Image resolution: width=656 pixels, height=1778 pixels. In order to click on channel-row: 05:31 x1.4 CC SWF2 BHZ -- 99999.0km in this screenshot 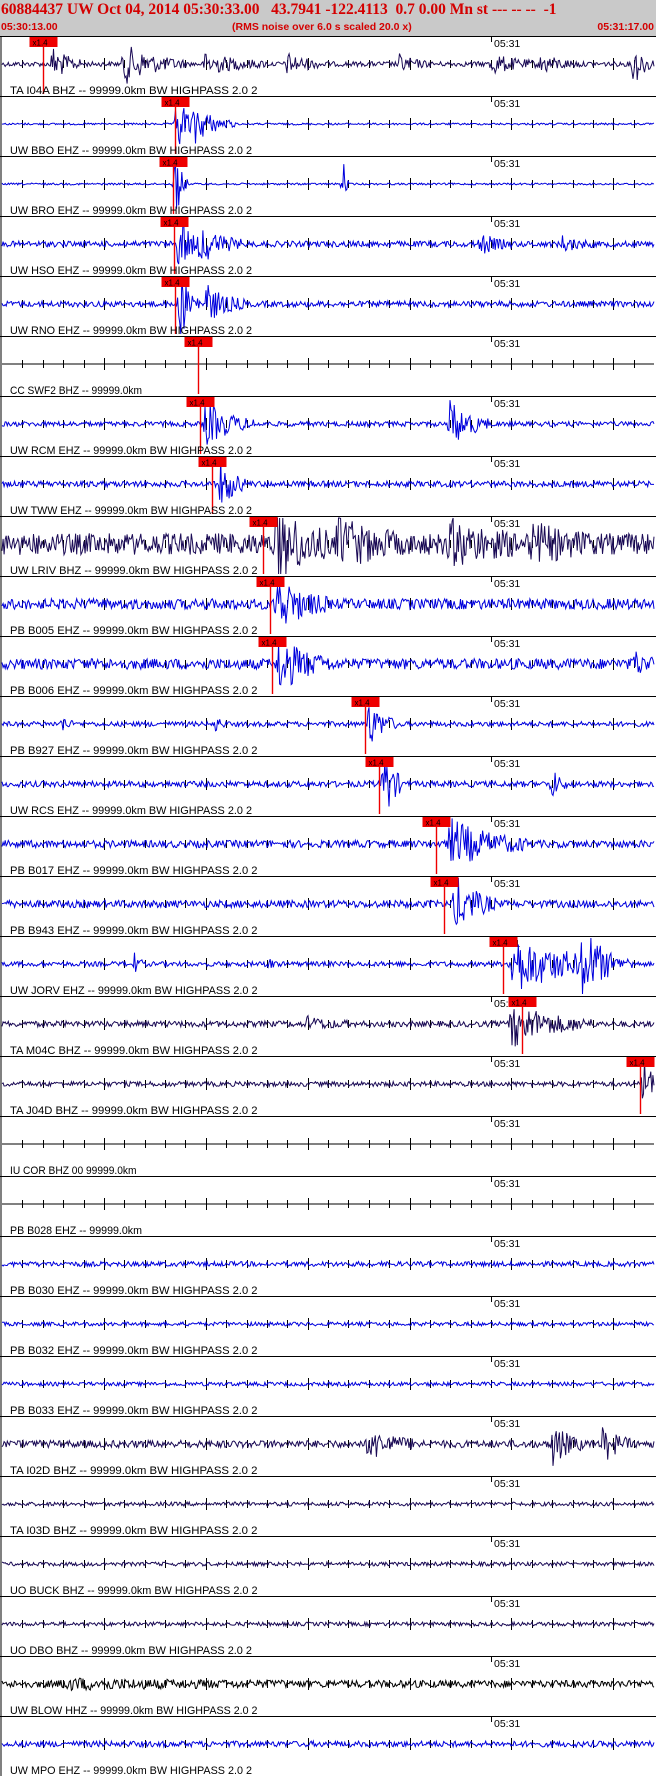, I will do `click(328, 366)`.